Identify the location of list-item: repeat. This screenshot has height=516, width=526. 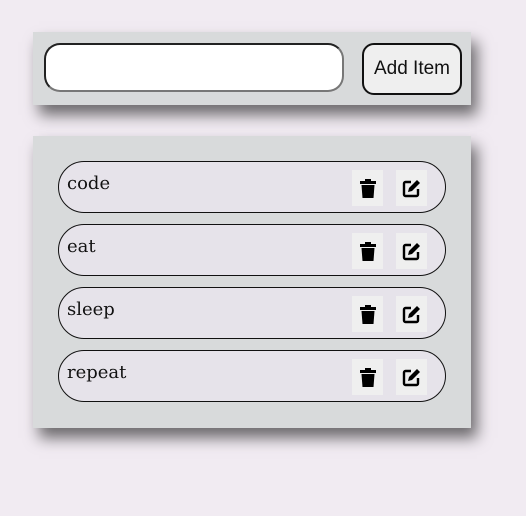
(252, 376).